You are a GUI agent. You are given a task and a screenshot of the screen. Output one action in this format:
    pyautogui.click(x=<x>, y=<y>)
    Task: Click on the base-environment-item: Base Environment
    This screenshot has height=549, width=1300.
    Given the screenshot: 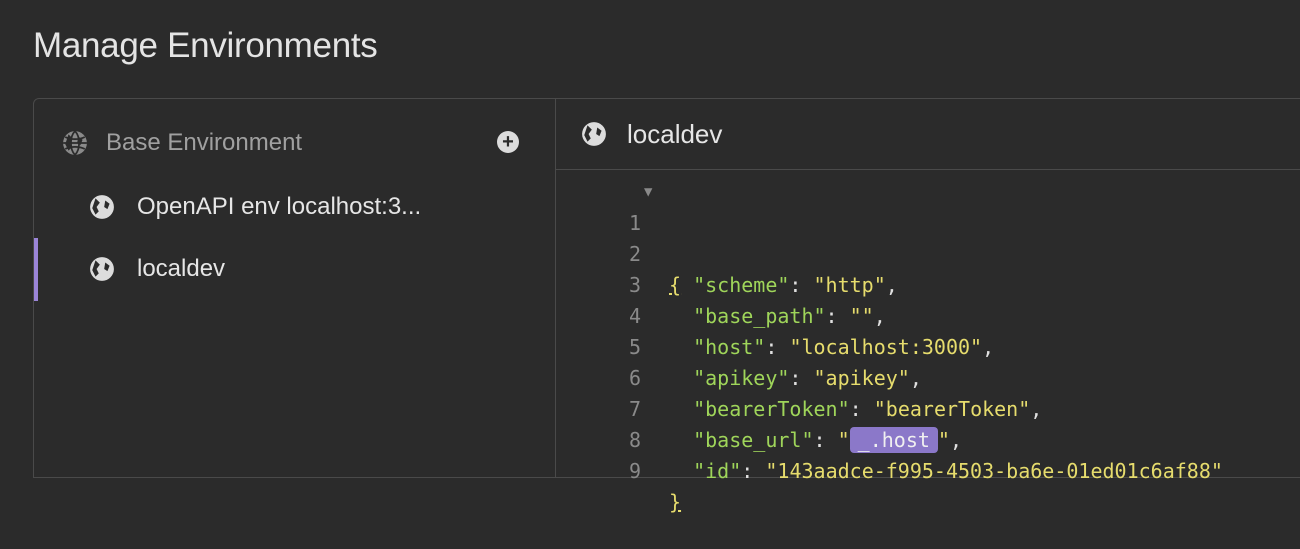 What is the action you would take?
    pyautogui.click(x=182, y=143)
    